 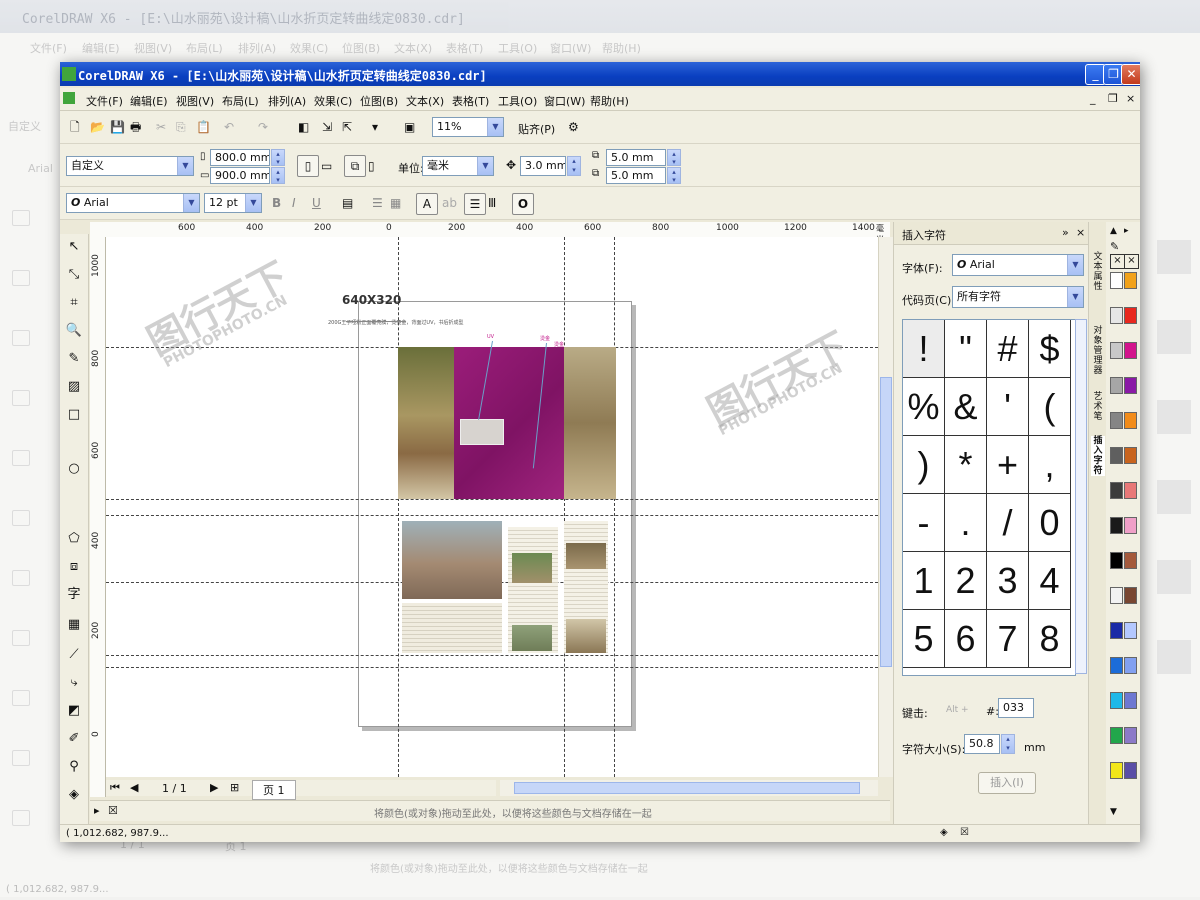 What do you see at coordinates (303, 127) in the screenshot?
I see `search-content-icon: ◧` at bounding box center [303, 127].